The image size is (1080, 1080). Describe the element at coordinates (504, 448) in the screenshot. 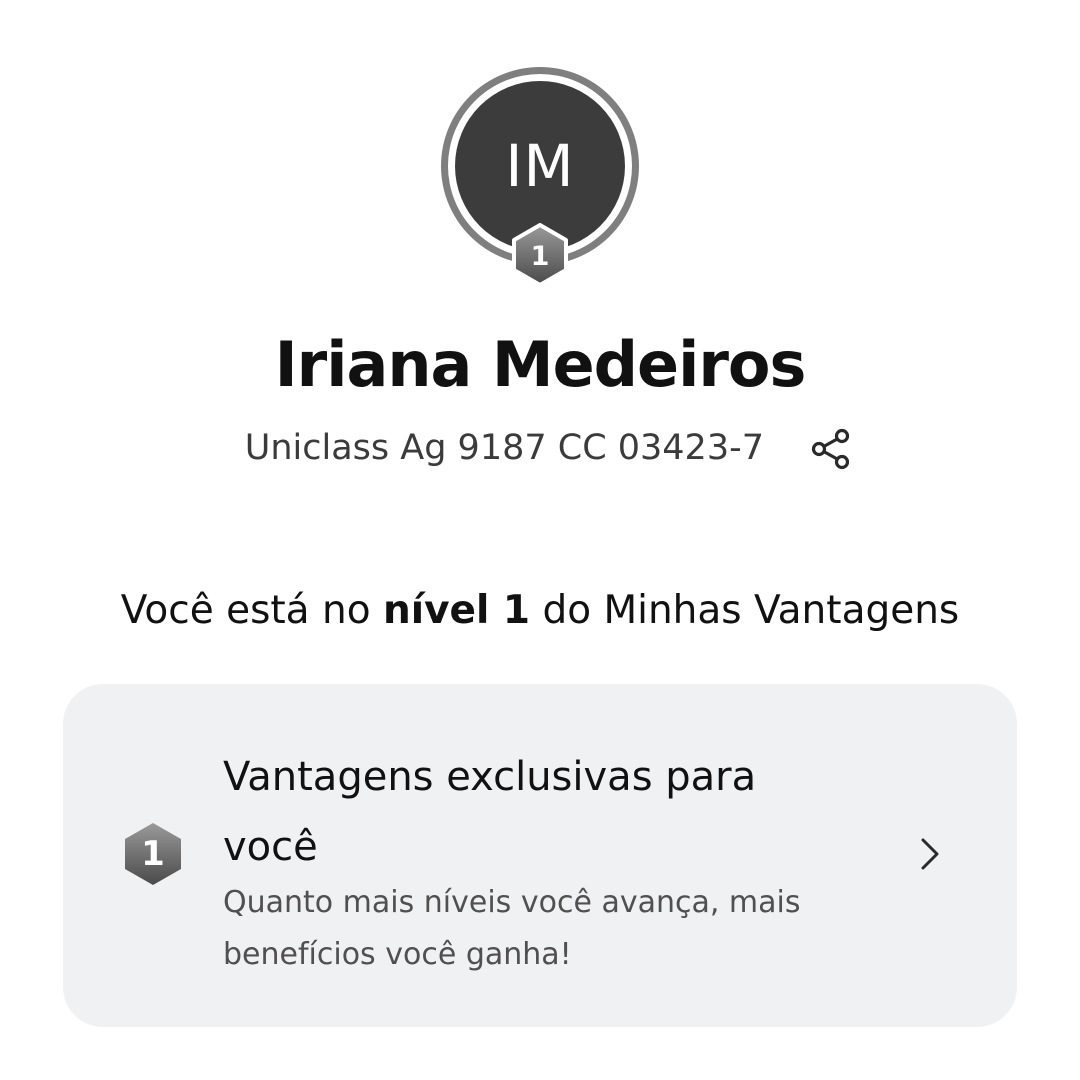

I see `account-info: Uniclass Ag 9187 CC 03423-7` at that location.